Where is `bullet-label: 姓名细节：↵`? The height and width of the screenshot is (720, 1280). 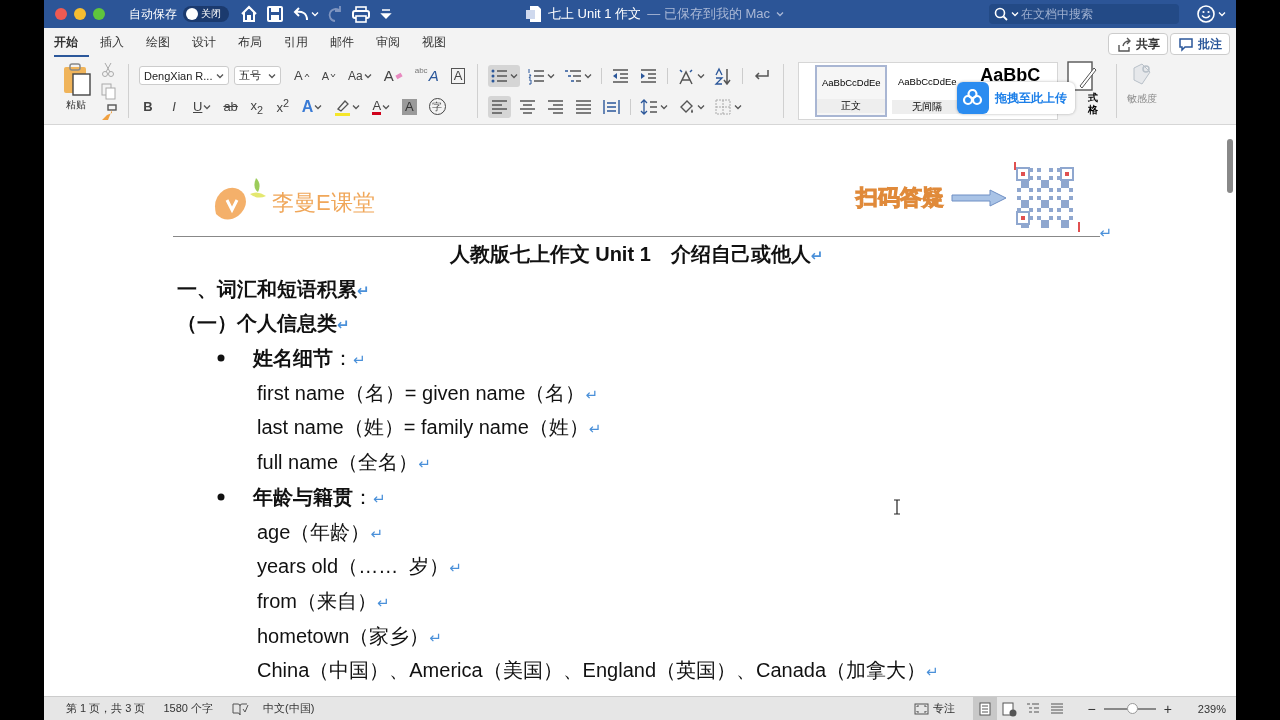 bullet-label: 姓名细节：↵ is located at coordinates (309, 359).